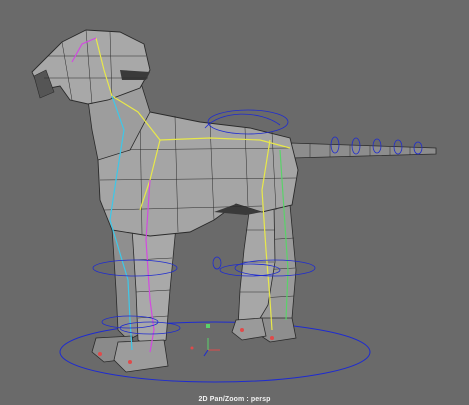 The image size is (469, 405). Describe the element at coordinates (91, 95) in the screenshot. I see `head` at that location.